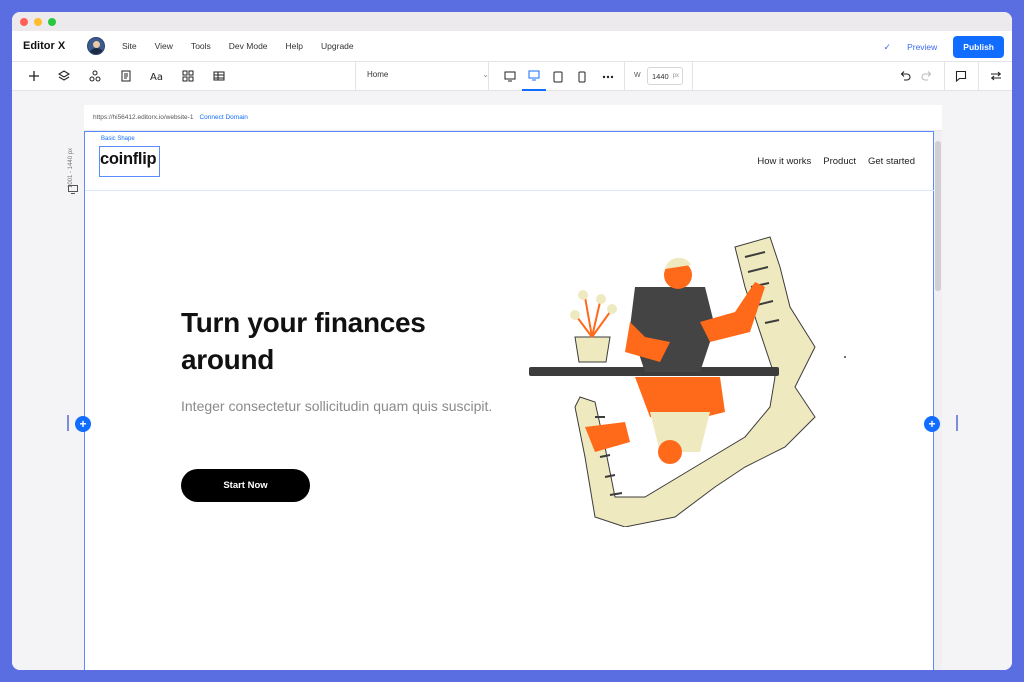  What do you see at coordinates (34, 76) in the screenshot?
I see `add-icon` at bounding box center [34, 76].